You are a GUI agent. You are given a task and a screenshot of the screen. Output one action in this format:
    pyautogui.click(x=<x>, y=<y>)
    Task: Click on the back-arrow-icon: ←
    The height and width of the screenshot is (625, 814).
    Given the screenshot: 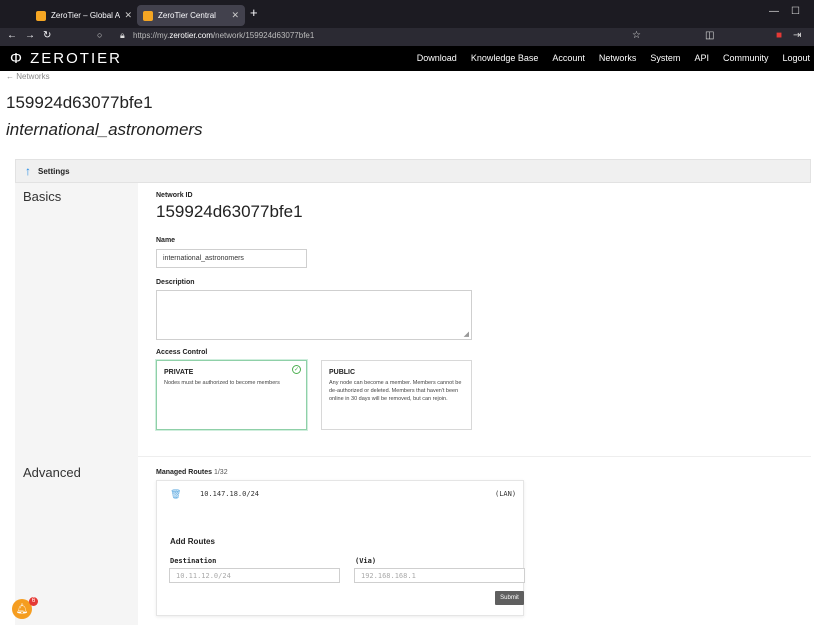 What is the action you would take?
    pyautogui.click(x=12, y=35)
    